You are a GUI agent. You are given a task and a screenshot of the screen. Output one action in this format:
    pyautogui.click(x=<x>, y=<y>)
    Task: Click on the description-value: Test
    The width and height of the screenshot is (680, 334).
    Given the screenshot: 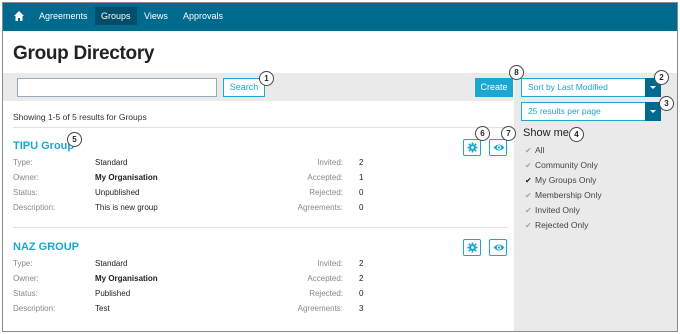 What is the action you would take?
    pyautogui.click(x=102, y=308)
    